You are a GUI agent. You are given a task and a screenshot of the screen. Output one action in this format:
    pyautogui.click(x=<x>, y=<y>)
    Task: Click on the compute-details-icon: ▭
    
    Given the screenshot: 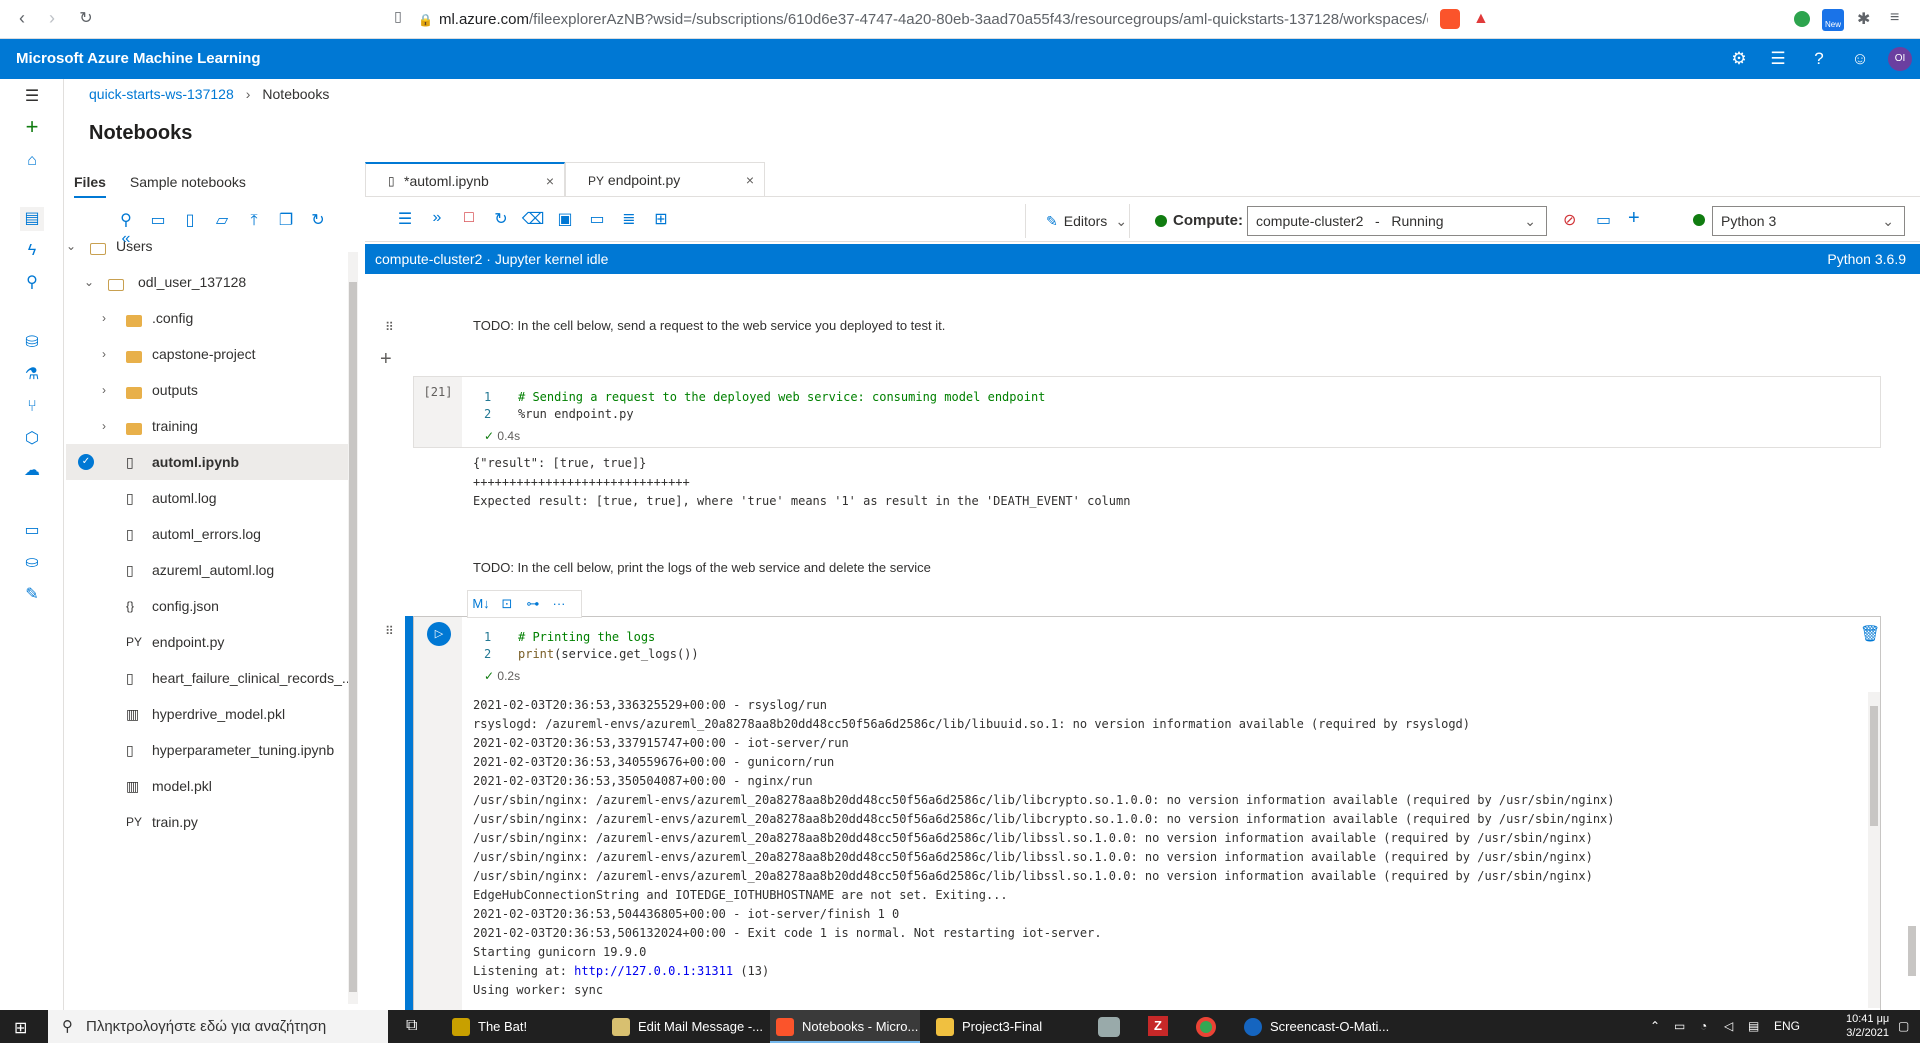 What is the action you would take?
    pyautogui.click(x=1603, y=220)
    